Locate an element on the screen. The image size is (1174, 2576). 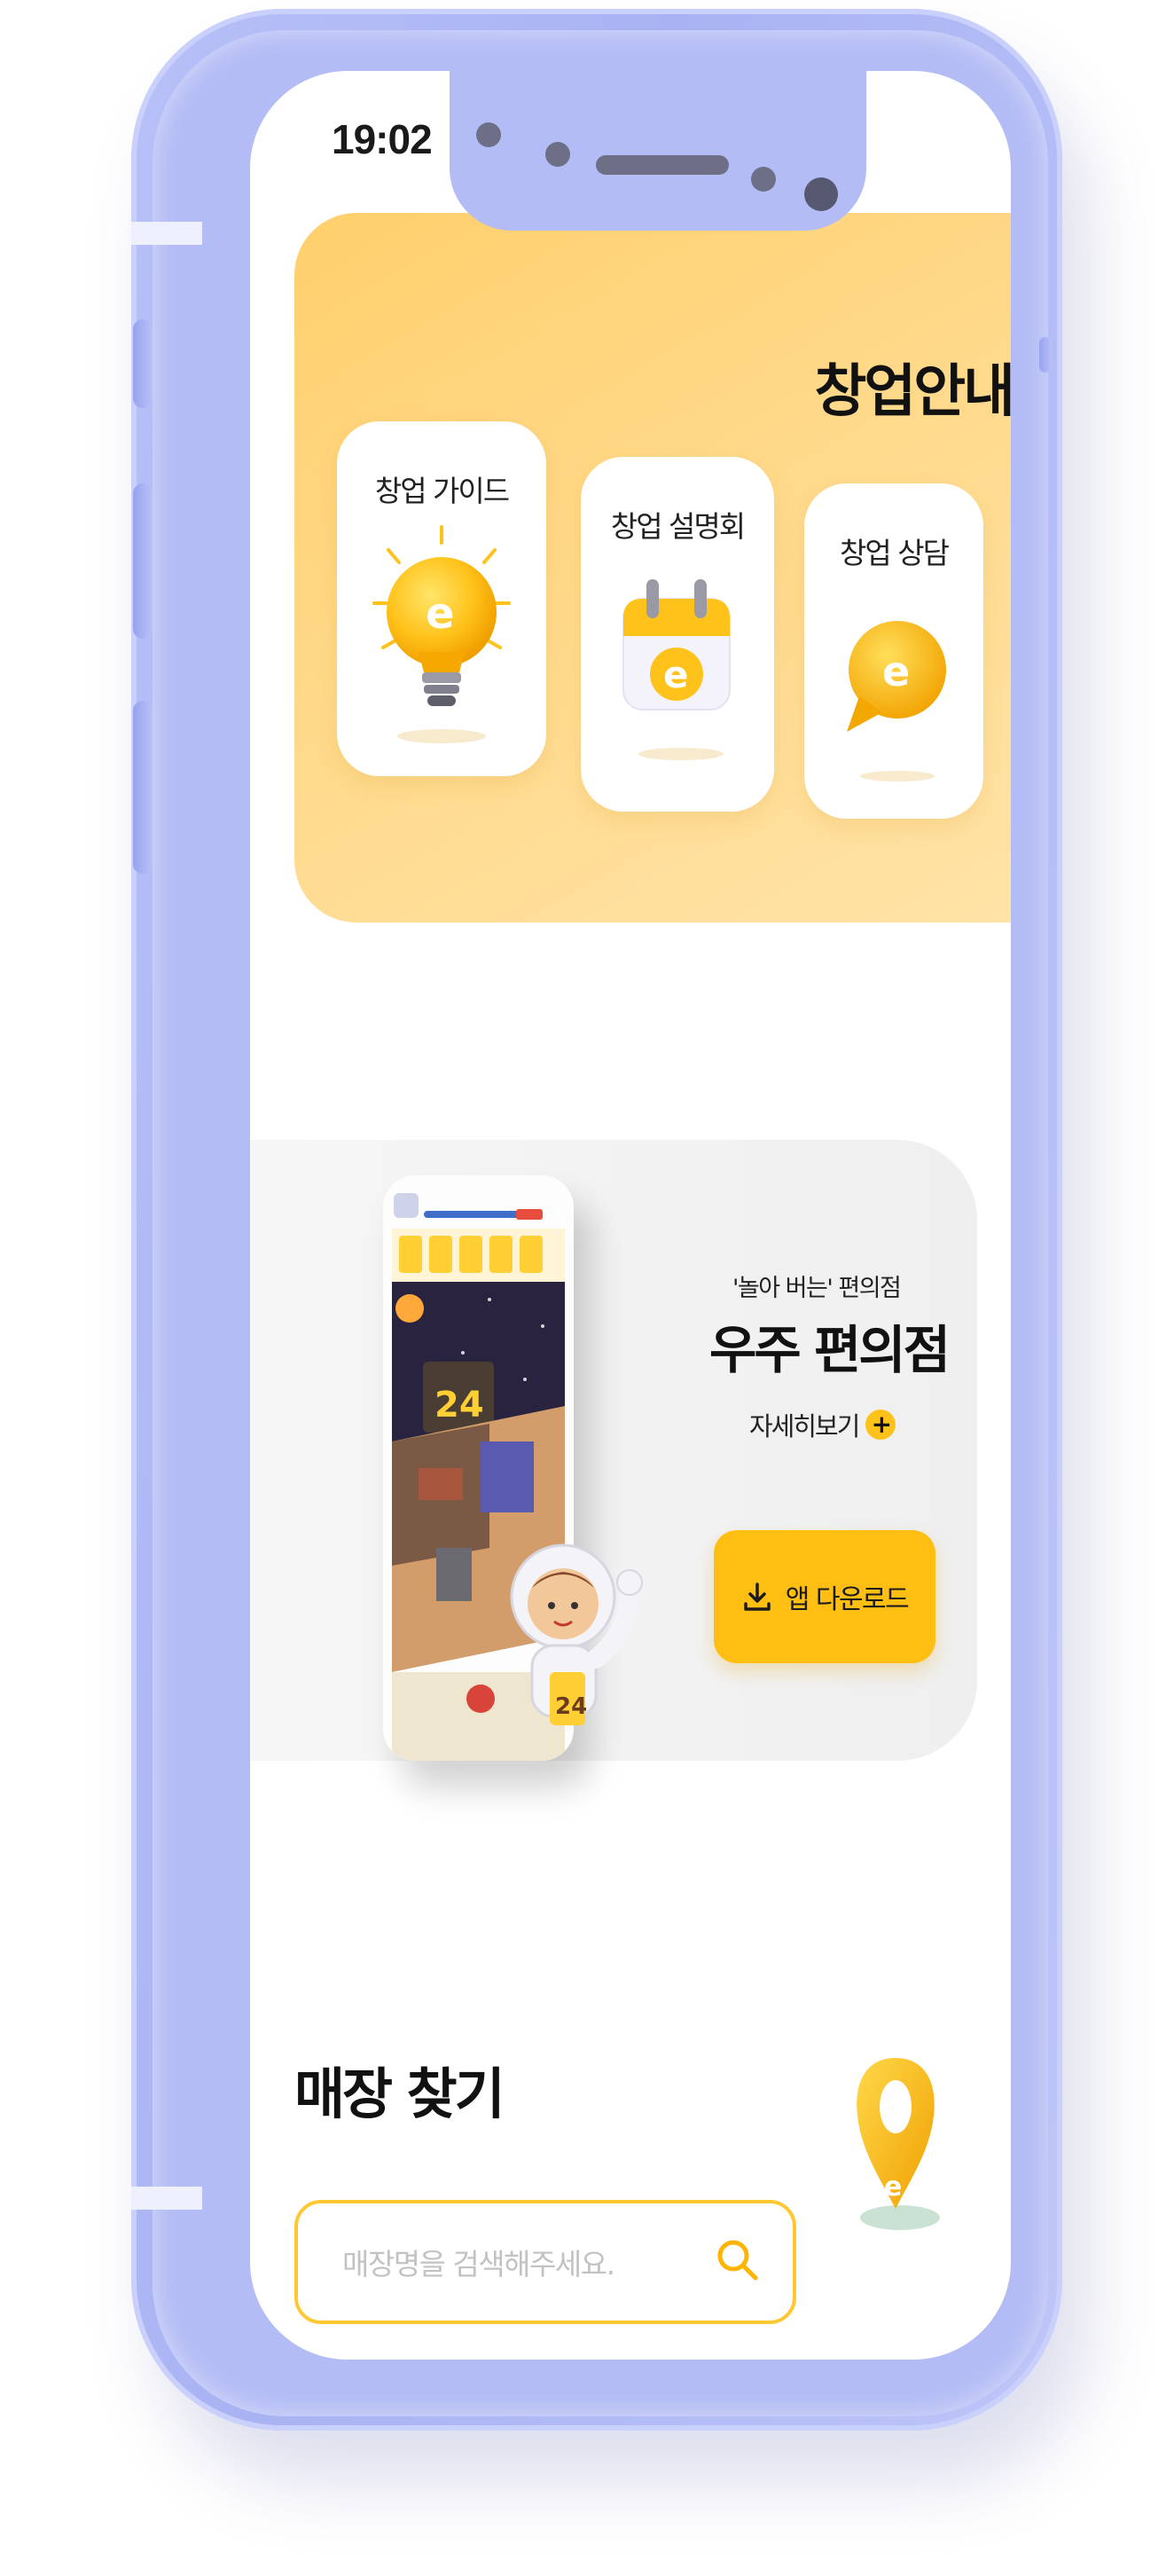
download-label: 앱 다운로드 is located at coordinates (847, 1599).